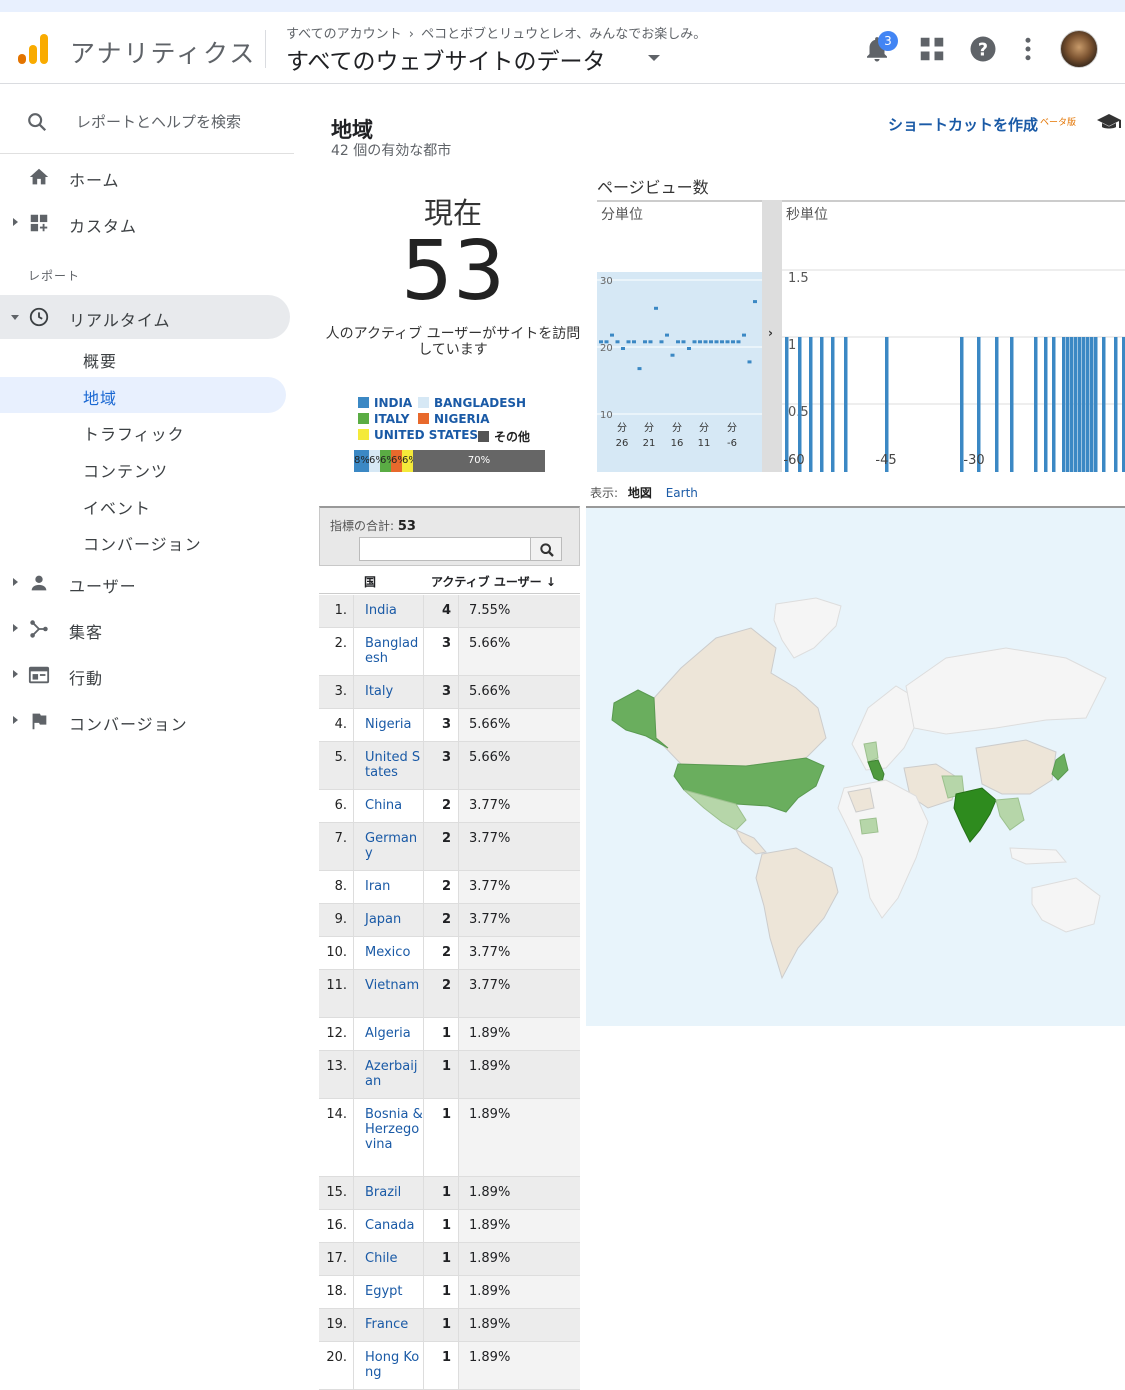 Image resolution: width=1125 pixels, height=1390 pixels. What do you see at coordinates (1010, 814) in the screenshot?
I see `map-southeast-asia` at bounding box center [1010, 814].